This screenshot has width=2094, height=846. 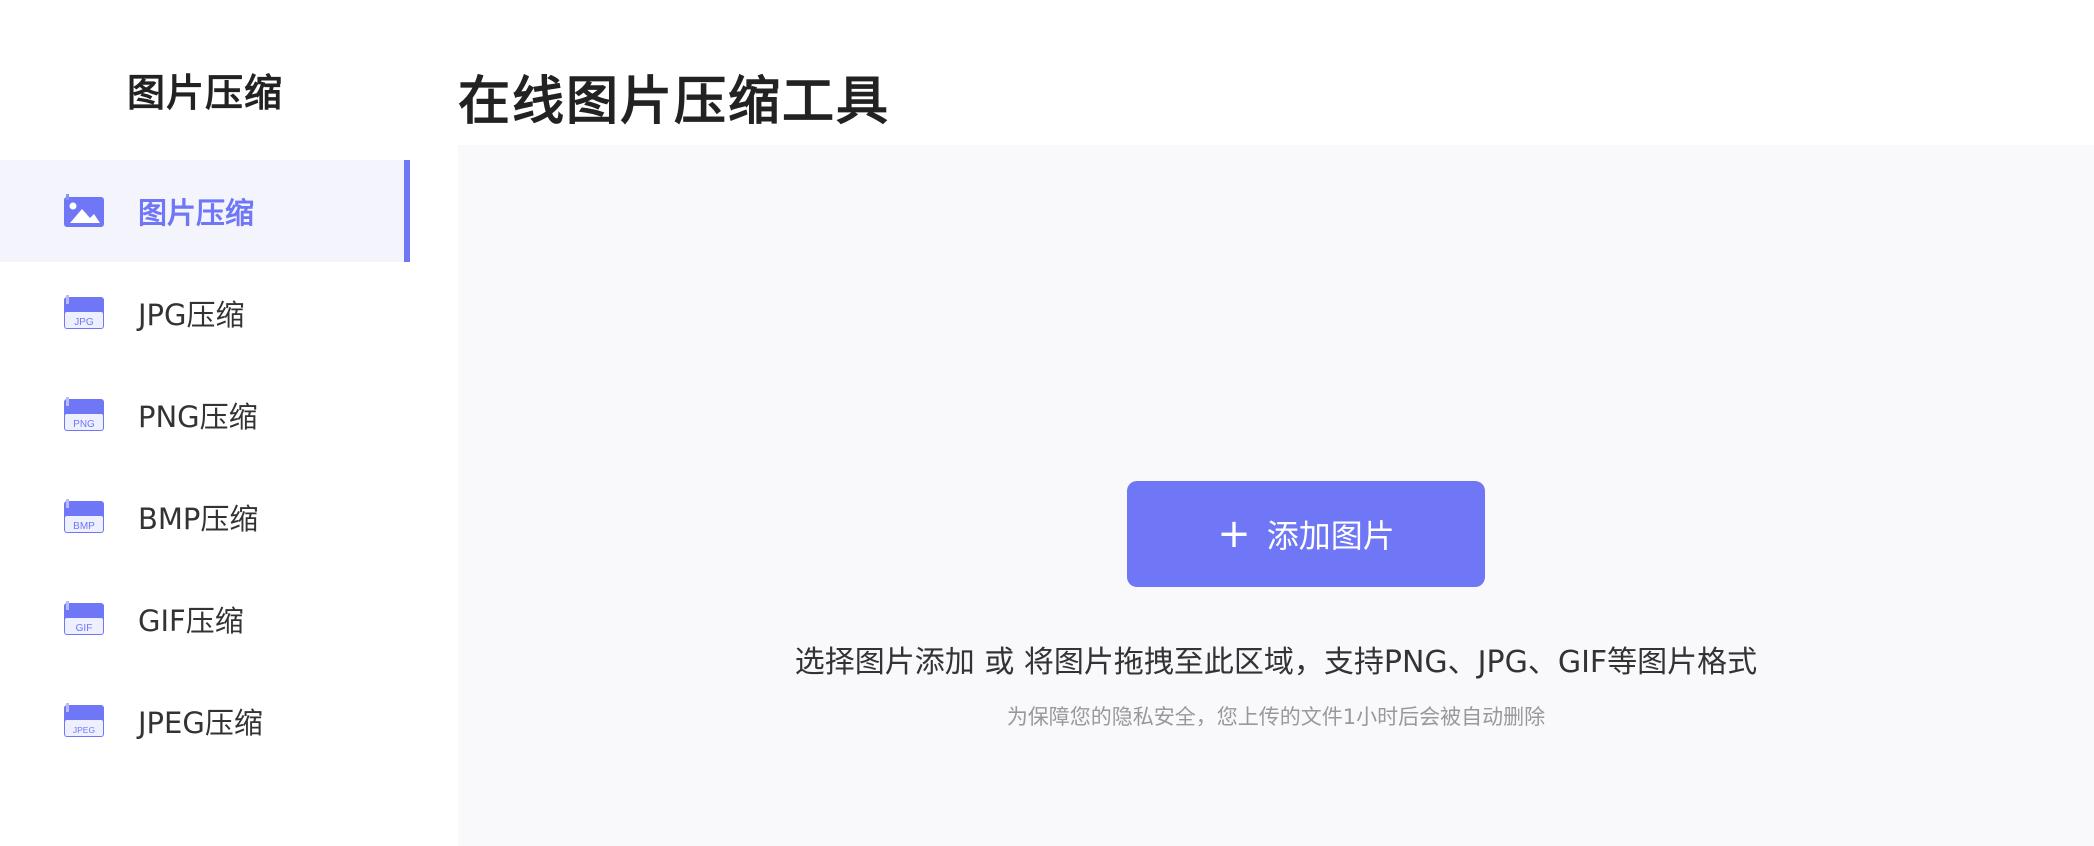 I want to click on sidebar-item-label: JPEG压缩, so click(x=200, y=723).